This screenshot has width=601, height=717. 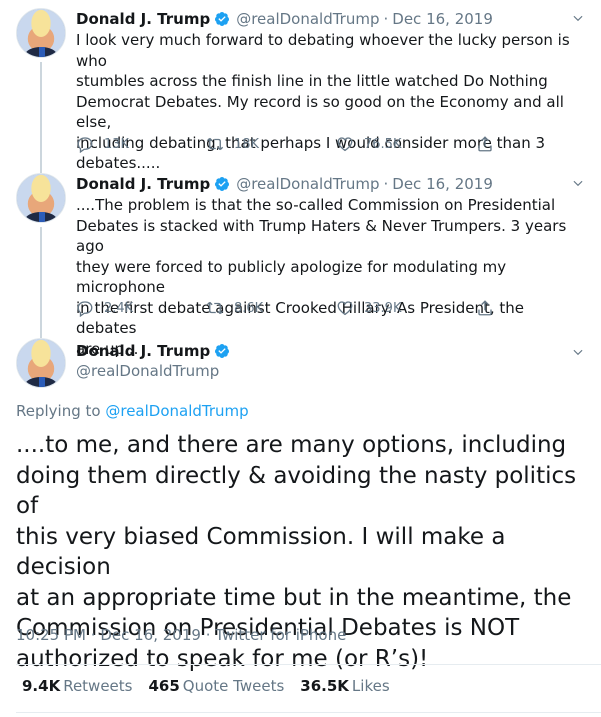 I want to click on replying-to-link: @realDonaldTrump, so click(x=176, y=411).